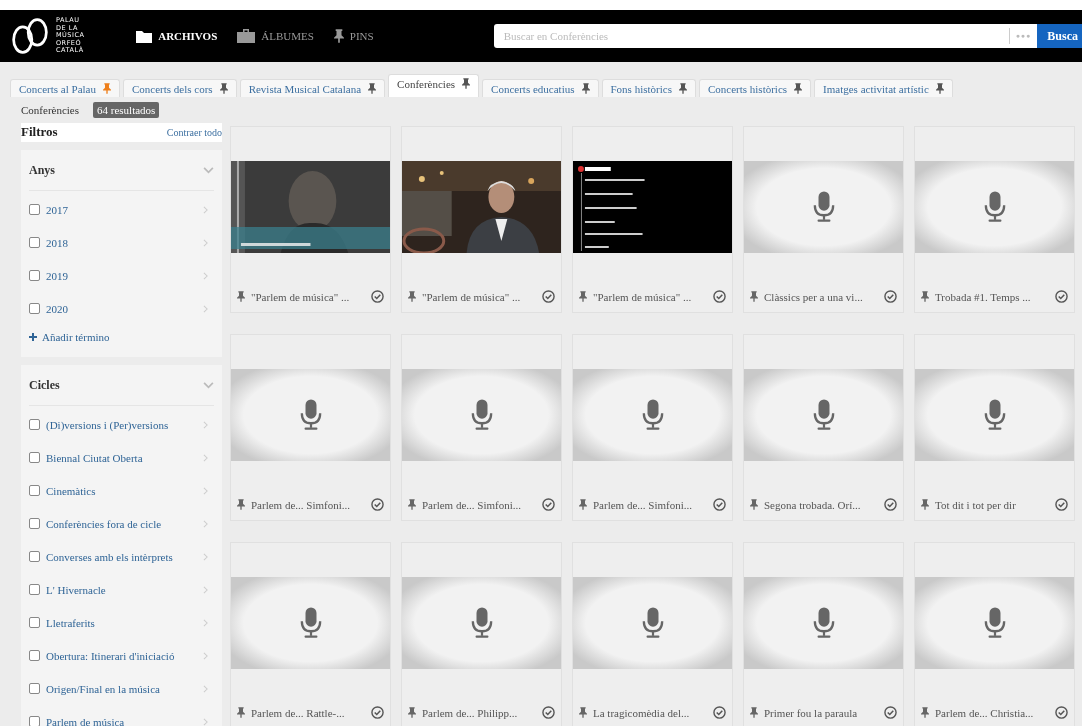  I want to click on result-card: Tot dit i tot per dir, so click(994, 427).